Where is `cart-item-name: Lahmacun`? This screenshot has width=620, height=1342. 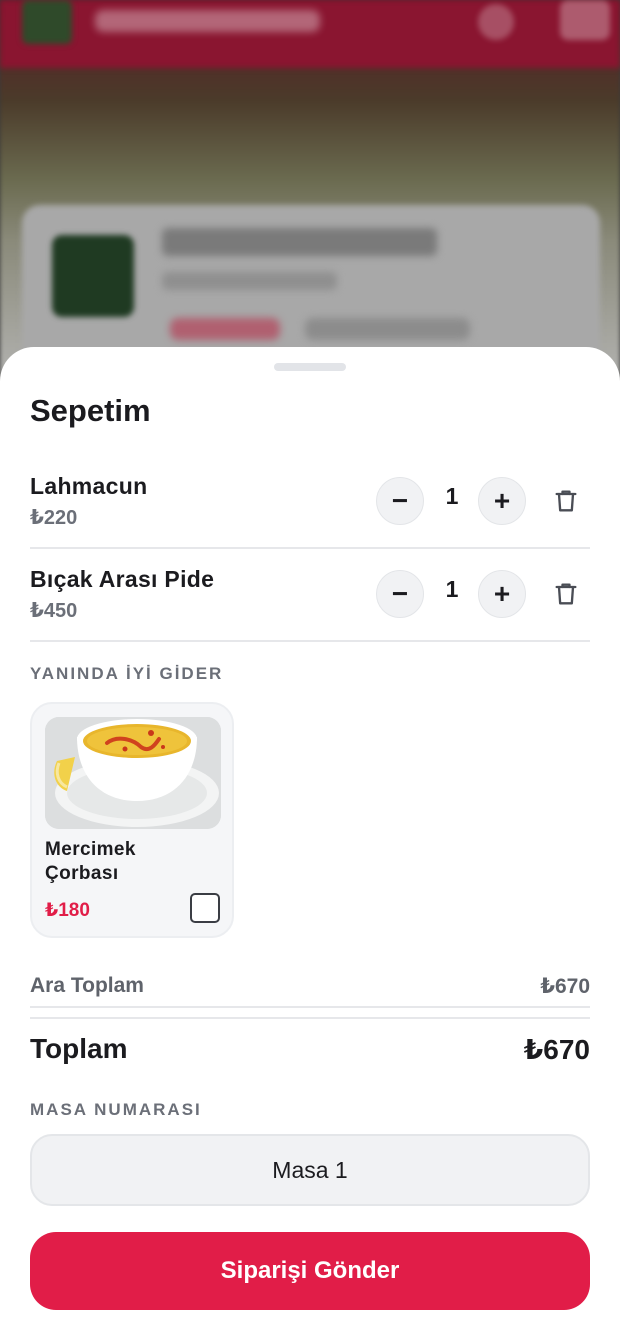
cart-item-name: Lahmacun is located at coordinates (89, 486).